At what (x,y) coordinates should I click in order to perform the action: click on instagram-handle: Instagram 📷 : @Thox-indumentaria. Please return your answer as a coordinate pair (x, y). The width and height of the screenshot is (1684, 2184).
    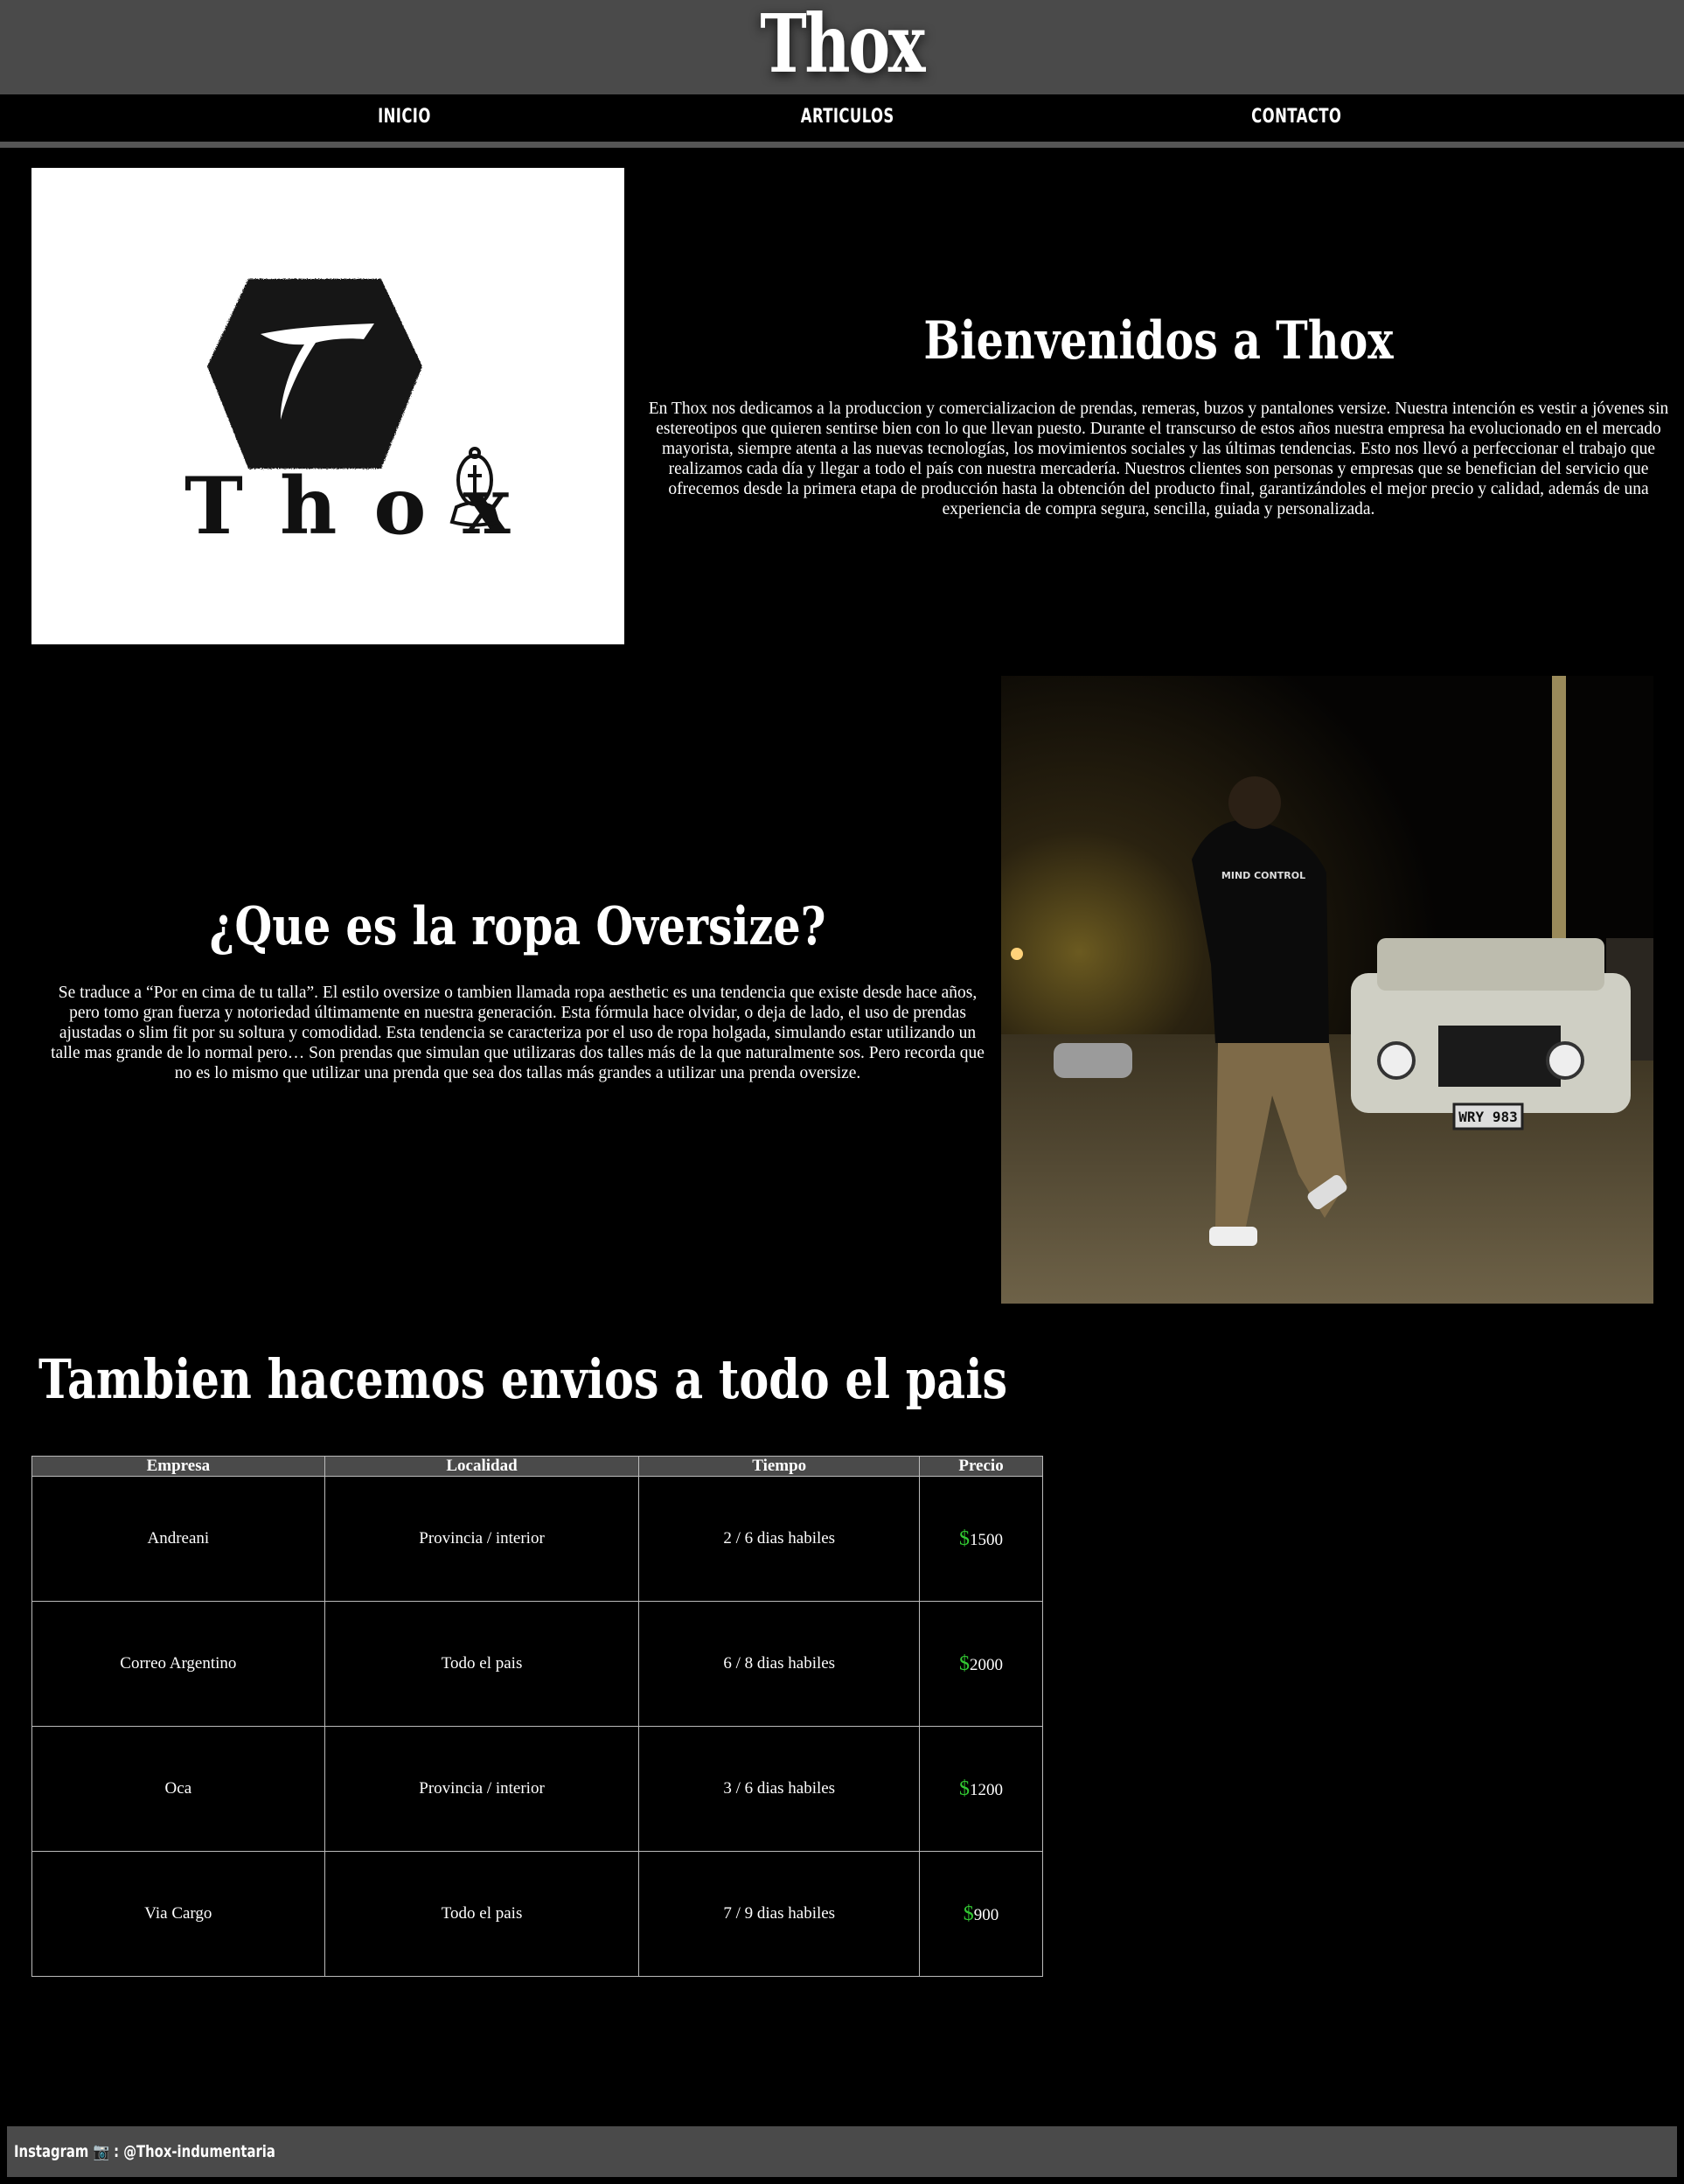
    Looking at the image, I should click on (144, 2152).